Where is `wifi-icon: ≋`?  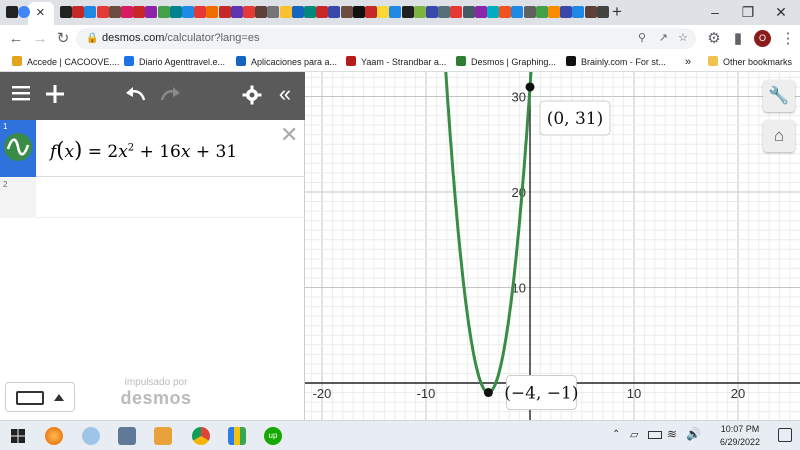
wifi-icon: ≋ is located at coordinates (672, 434).